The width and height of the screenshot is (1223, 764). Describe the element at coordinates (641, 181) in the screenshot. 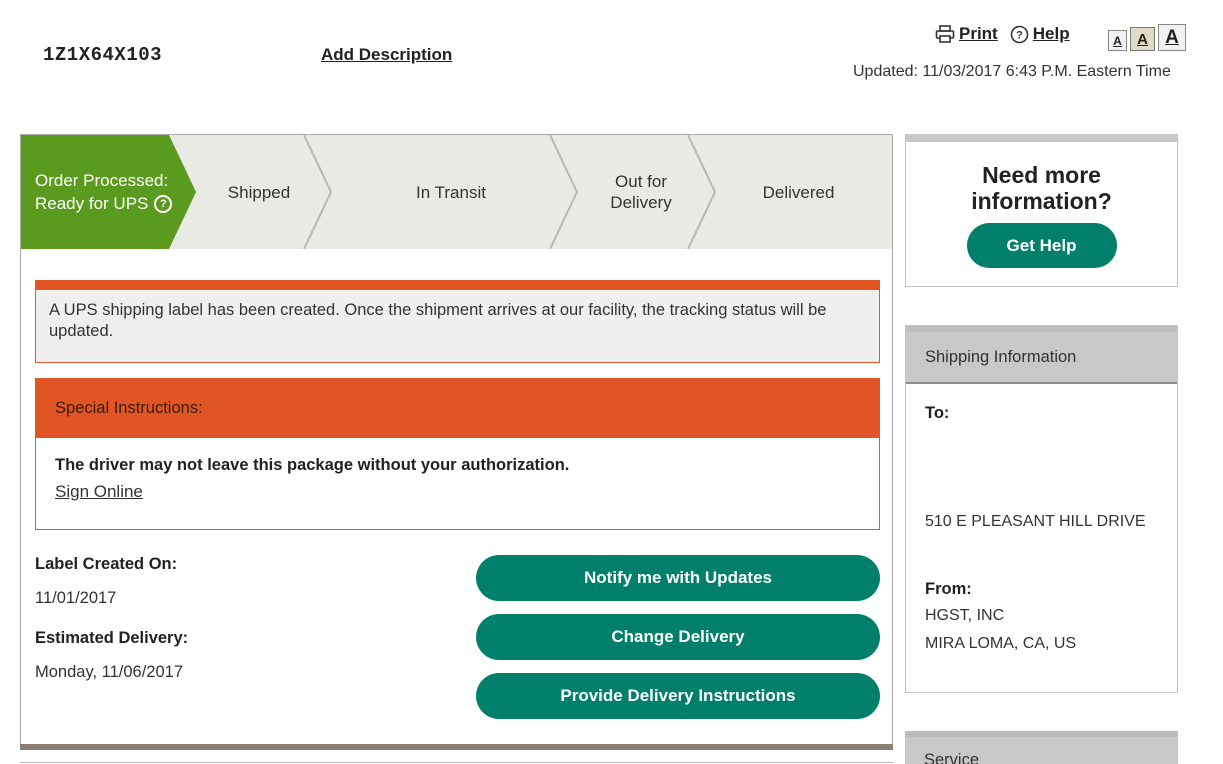

I see `step-out-line1: Out for` at that location.